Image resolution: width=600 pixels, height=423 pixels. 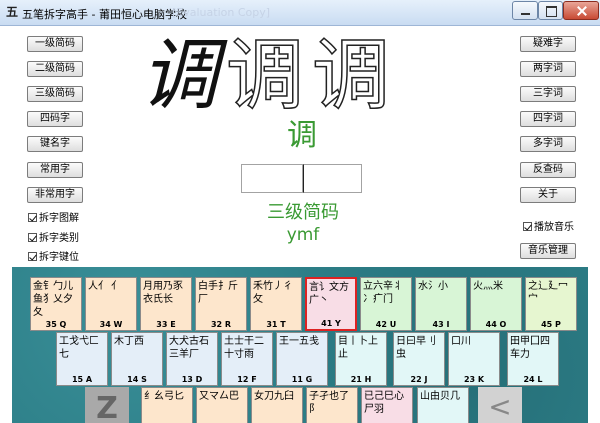 What do you see at coordinates (53, 239) in the screenshot?
I see `split-category-checkbox: 拆字类别` at bounding box center [53, 239].